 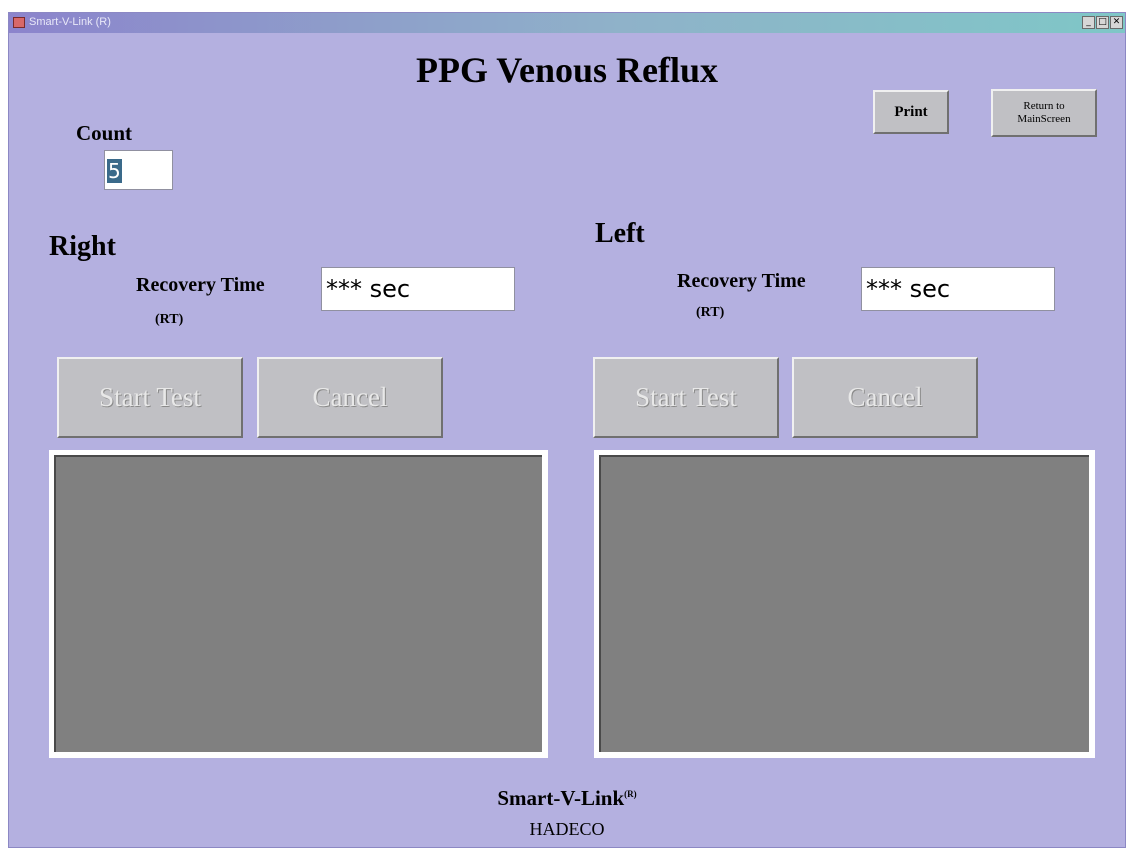 I want to click on return-label-line1: Return to, so click(x=1044, y=106).